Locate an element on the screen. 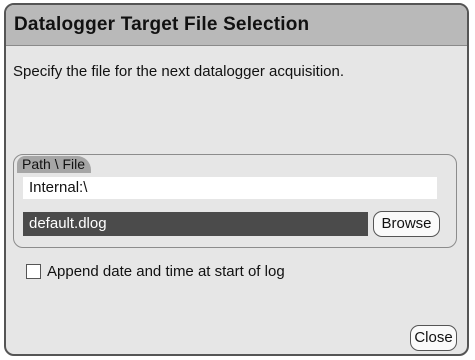 This screenshot has height=360, width=475. browse-button: Browse is located at coordinates (406, 224).